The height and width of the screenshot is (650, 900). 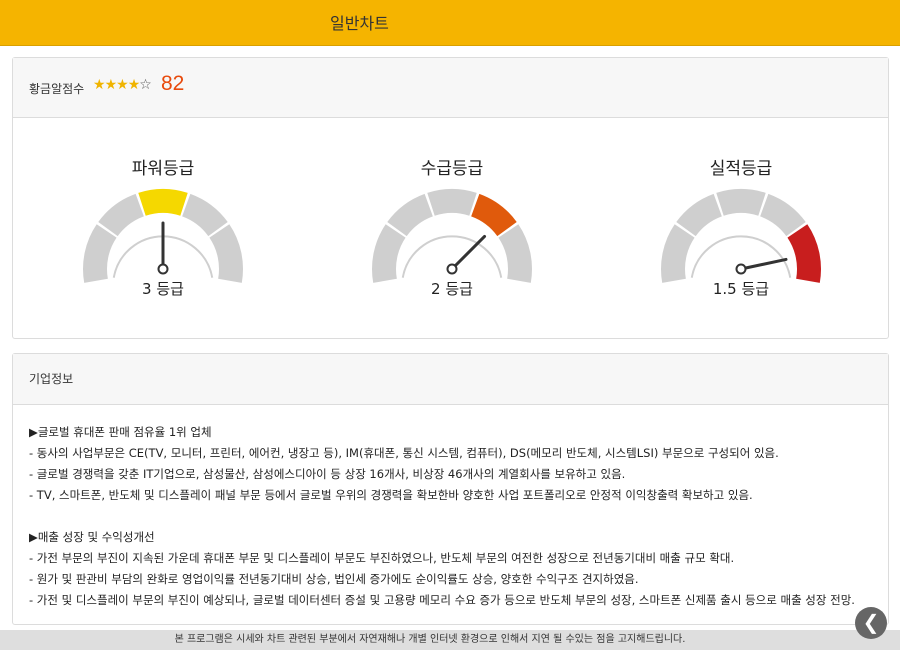 What do you see at coordinates (741, 289) in the screenshot?
I see `gauge-value: 1.5 등급` at bounding box center [741, 289].